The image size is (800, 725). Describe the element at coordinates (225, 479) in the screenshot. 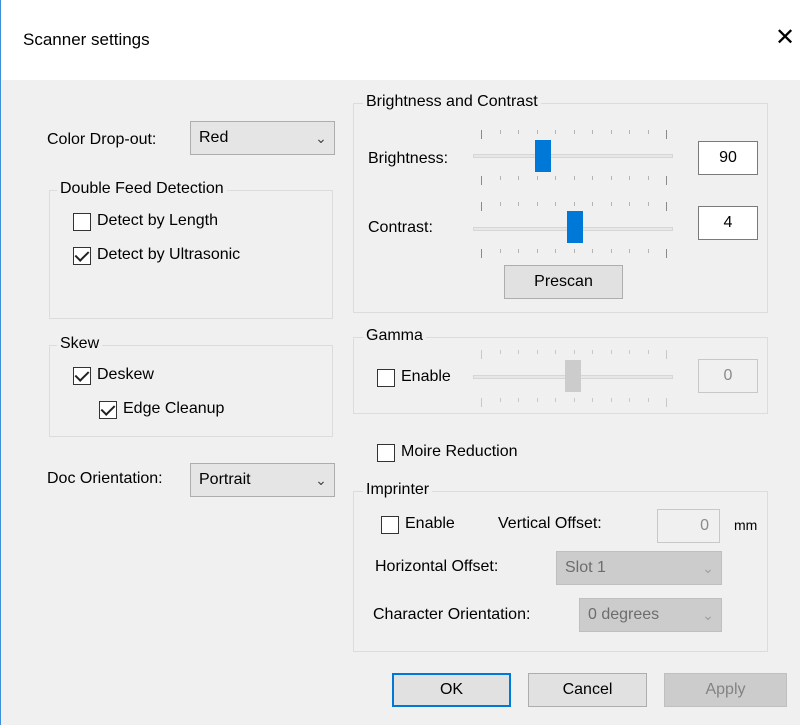

I see `doc-orientation-value: Portrait` at that location.